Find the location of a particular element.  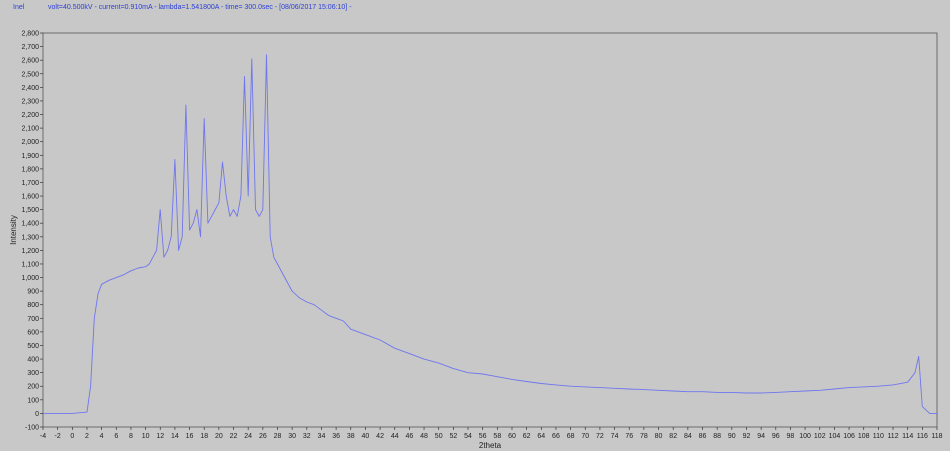

y-tick-label: 700 is located at coordinates (33, 319).